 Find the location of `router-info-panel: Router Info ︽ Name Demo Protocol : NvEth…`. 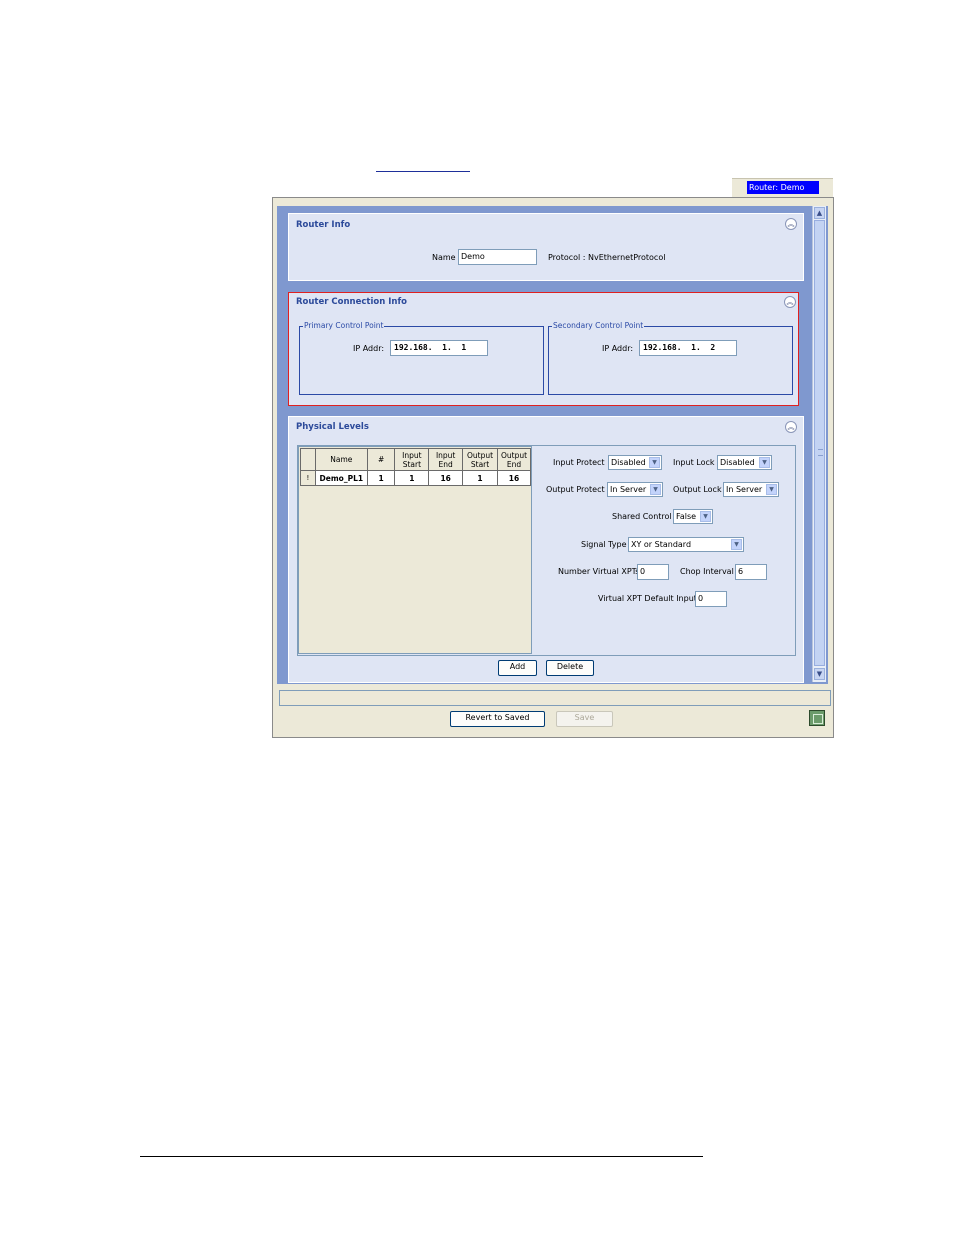

router-info-panel: Router Info ︽ Name Demo Protocol : NvEth… is located at coordinates (546, 247).